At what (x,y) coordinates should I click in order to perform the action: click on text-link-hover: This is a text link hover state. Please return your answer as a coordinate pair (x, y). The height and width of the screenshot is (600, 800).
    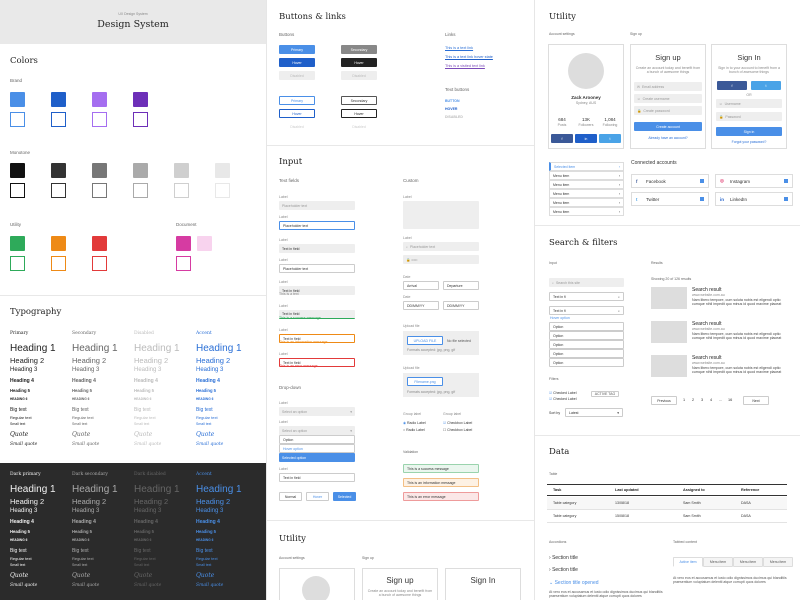
    Looking at the image, I should click on (469, 57).